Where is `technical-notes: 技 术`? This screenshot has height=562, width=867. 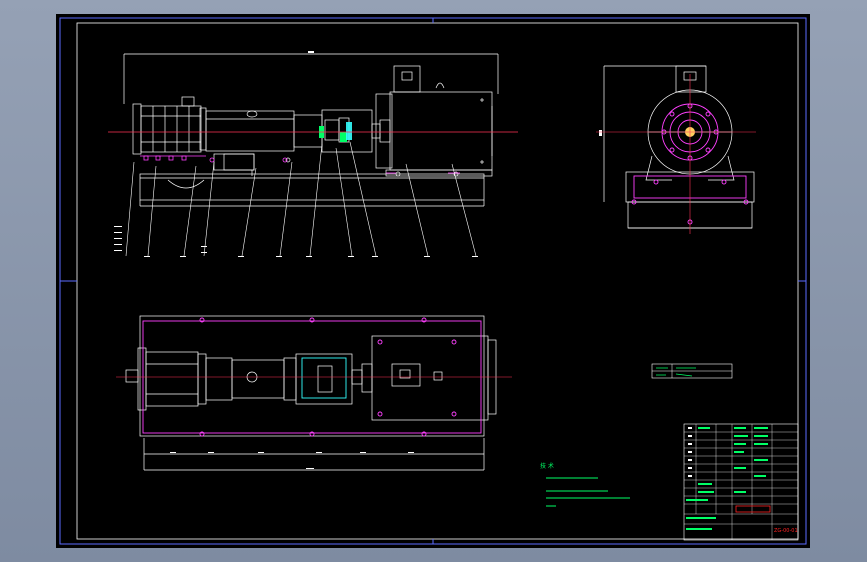
technical-notes: 技 术 is located at coordinates (585, 484).